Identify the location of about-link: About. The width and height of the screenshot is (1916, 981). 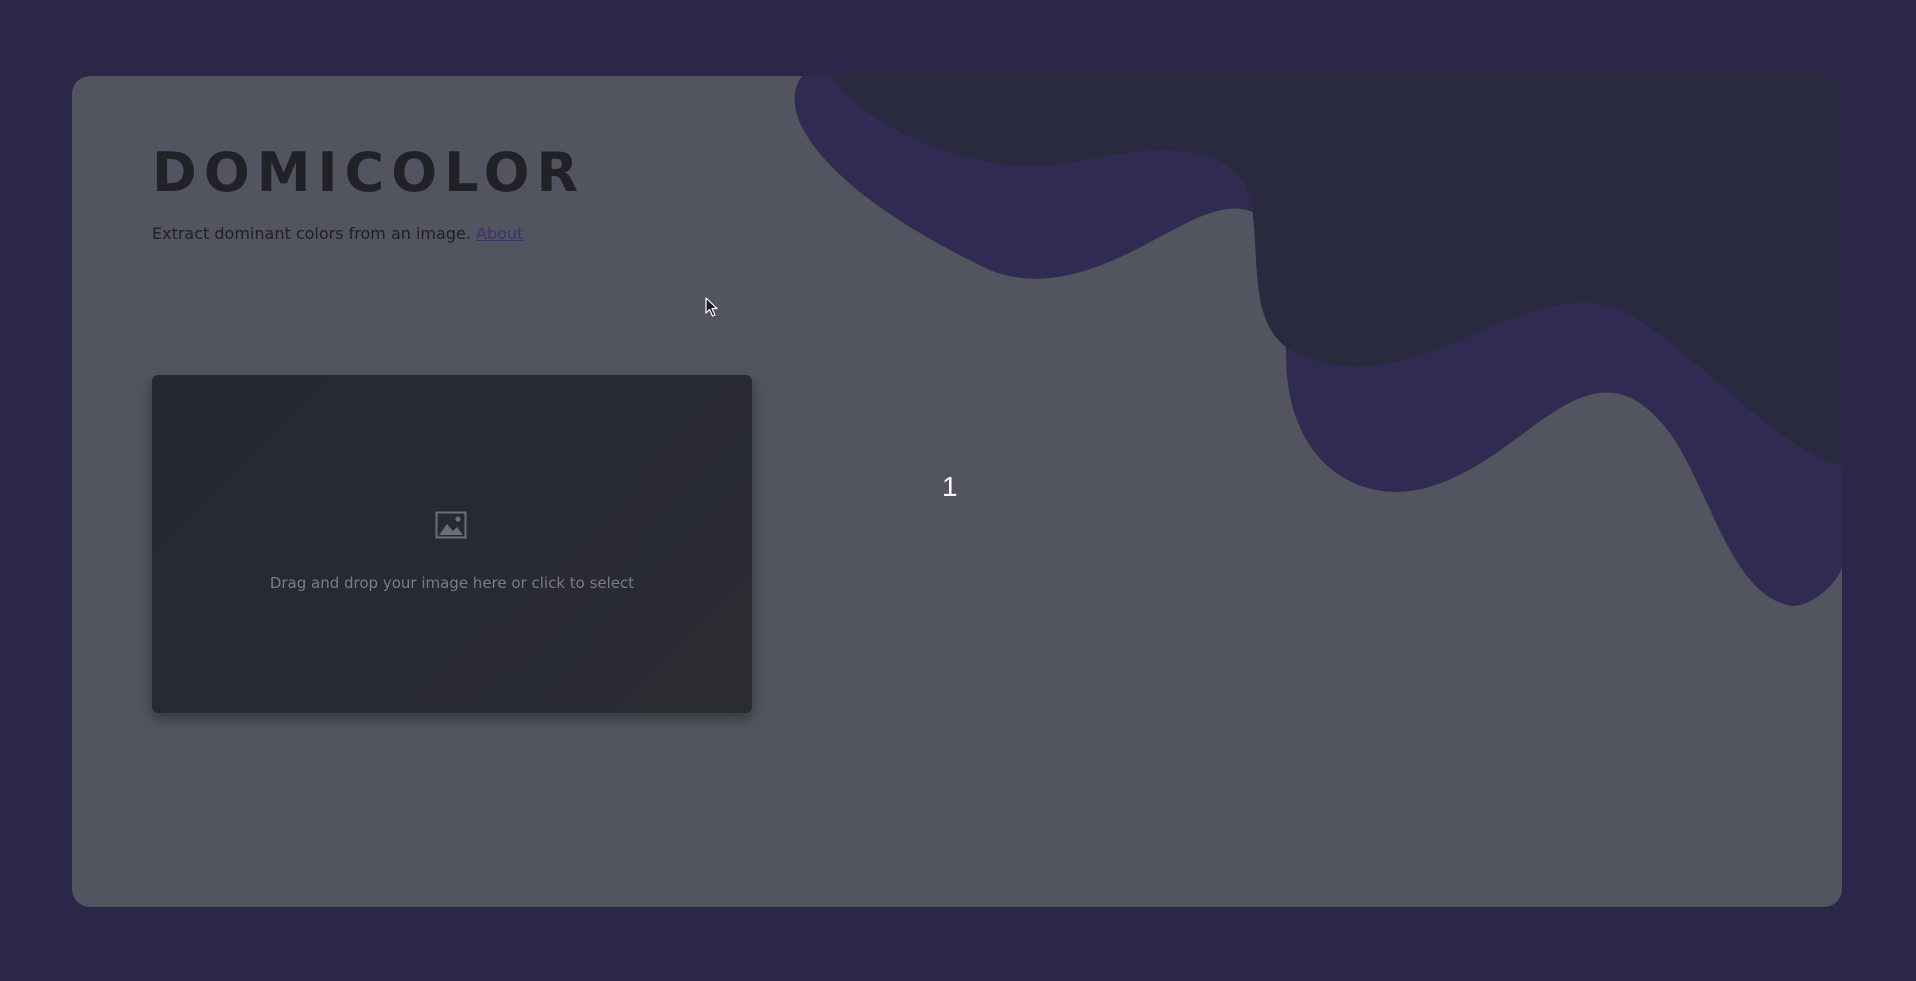
(499, 233).